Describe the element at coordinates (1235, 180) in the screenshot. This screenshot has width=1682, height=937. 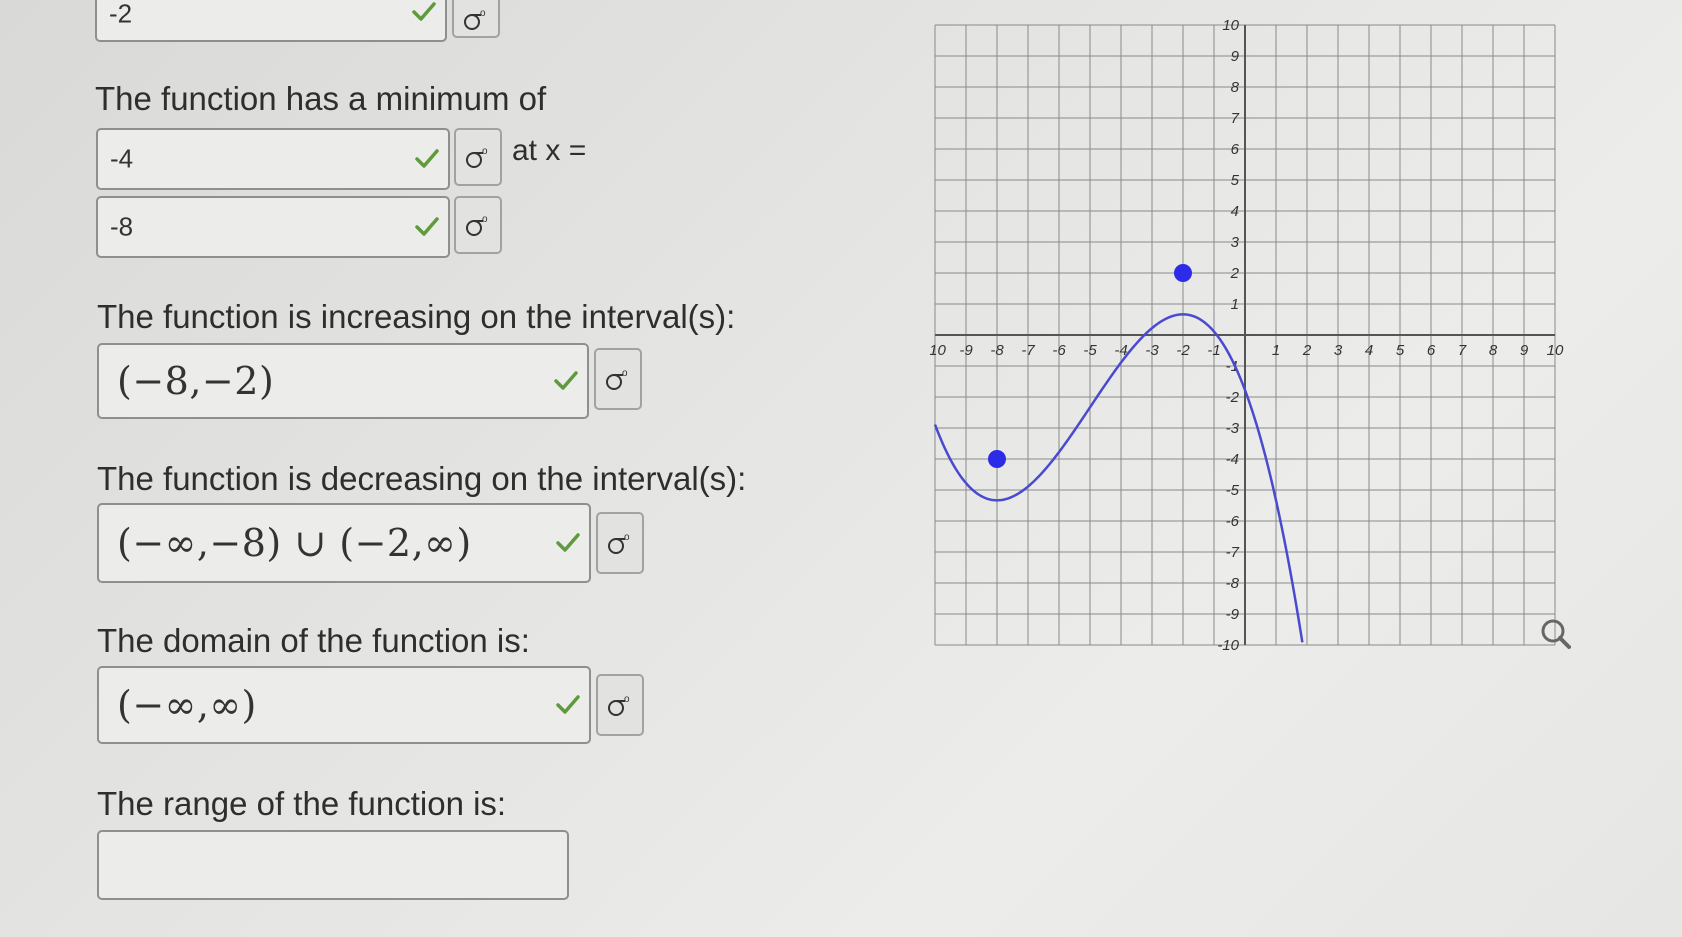
I see `y-tick-label: 5` at that location.